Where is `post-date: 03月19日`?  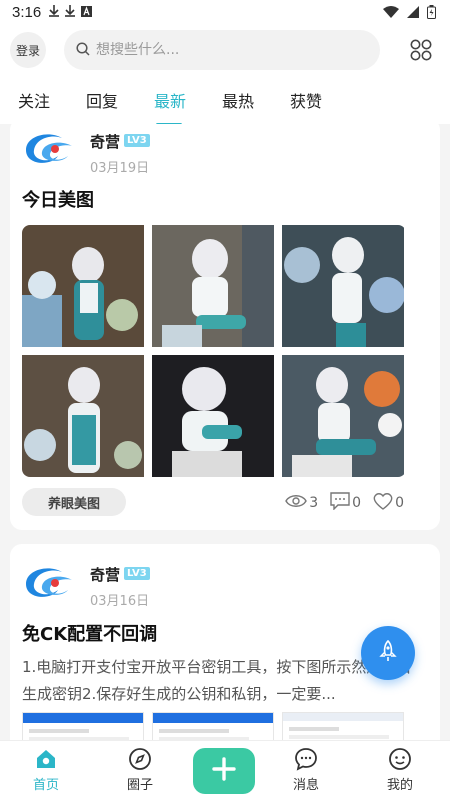 post-date: 03月19日 is located at coordinates (120, 168).